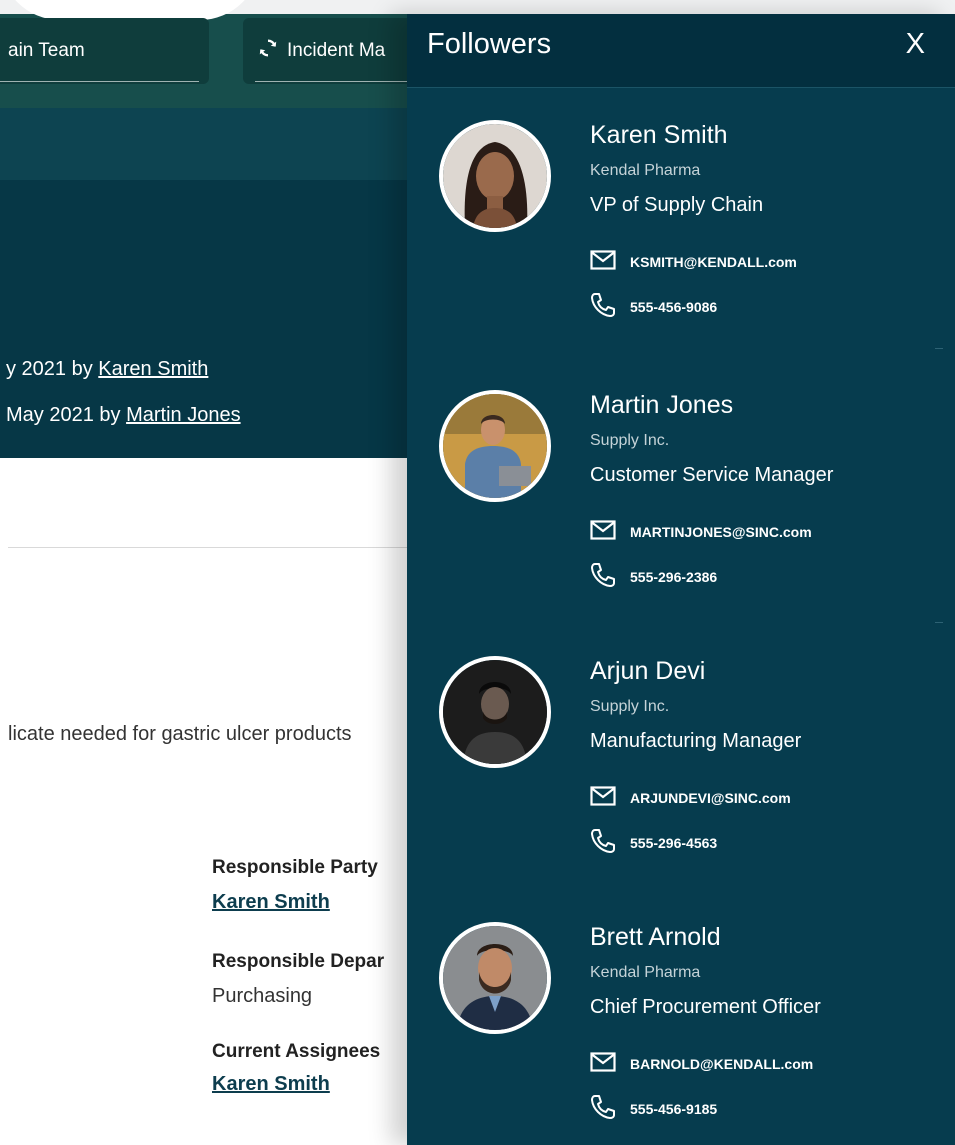 This screenshot has height=1145, width=955. What do you see at coordinates (696, 741) in the screenshot?
I see `follower-role: Manufacturing Manager` at bounding box center [696, 741].